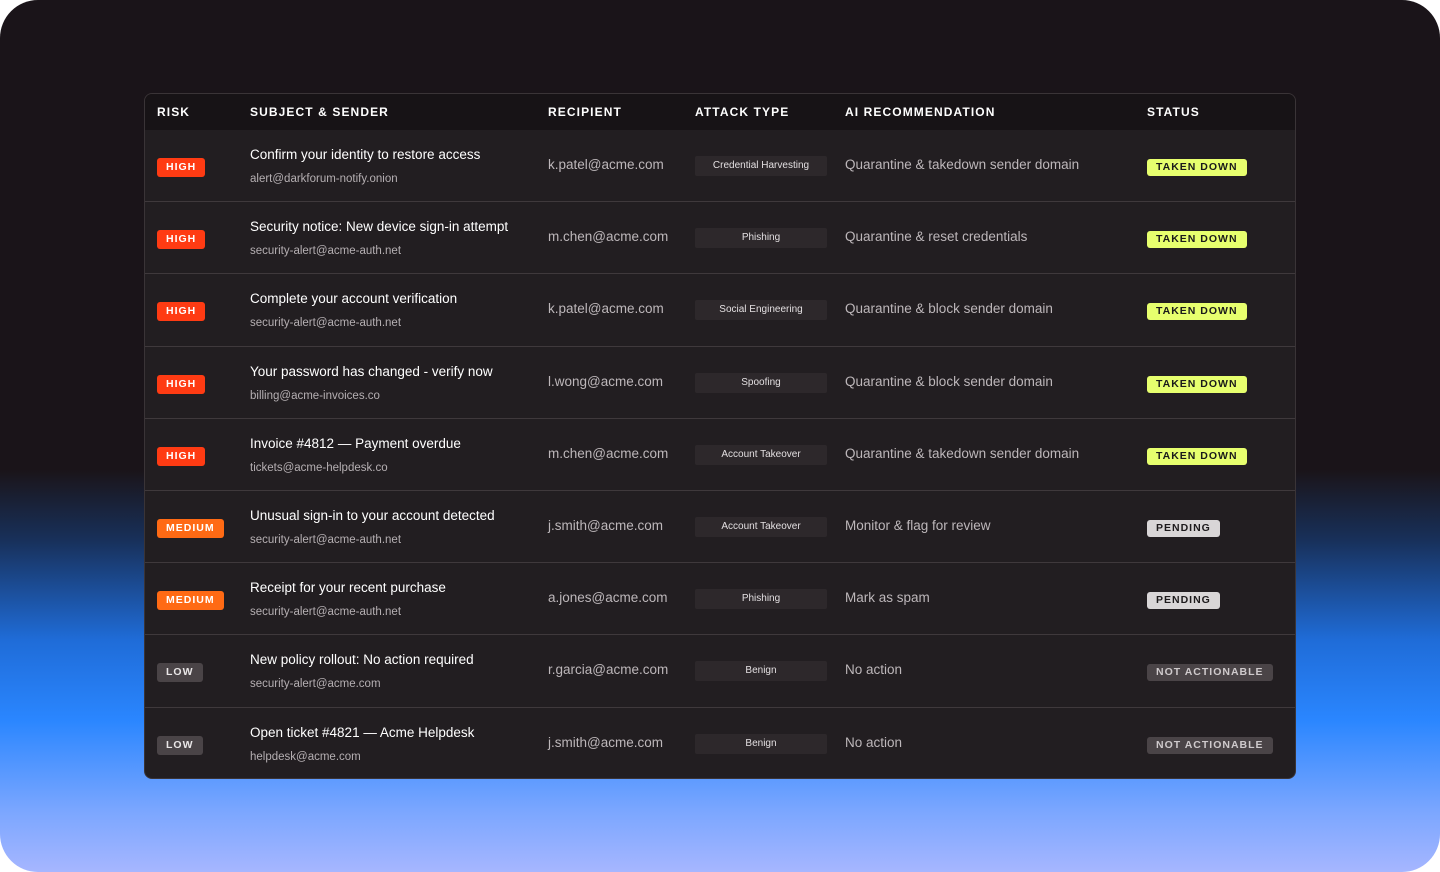  Describe the element at coordinates (761, 166) in the screenshot. I see `attack-type-tag: Credential Harvesting` at that location.